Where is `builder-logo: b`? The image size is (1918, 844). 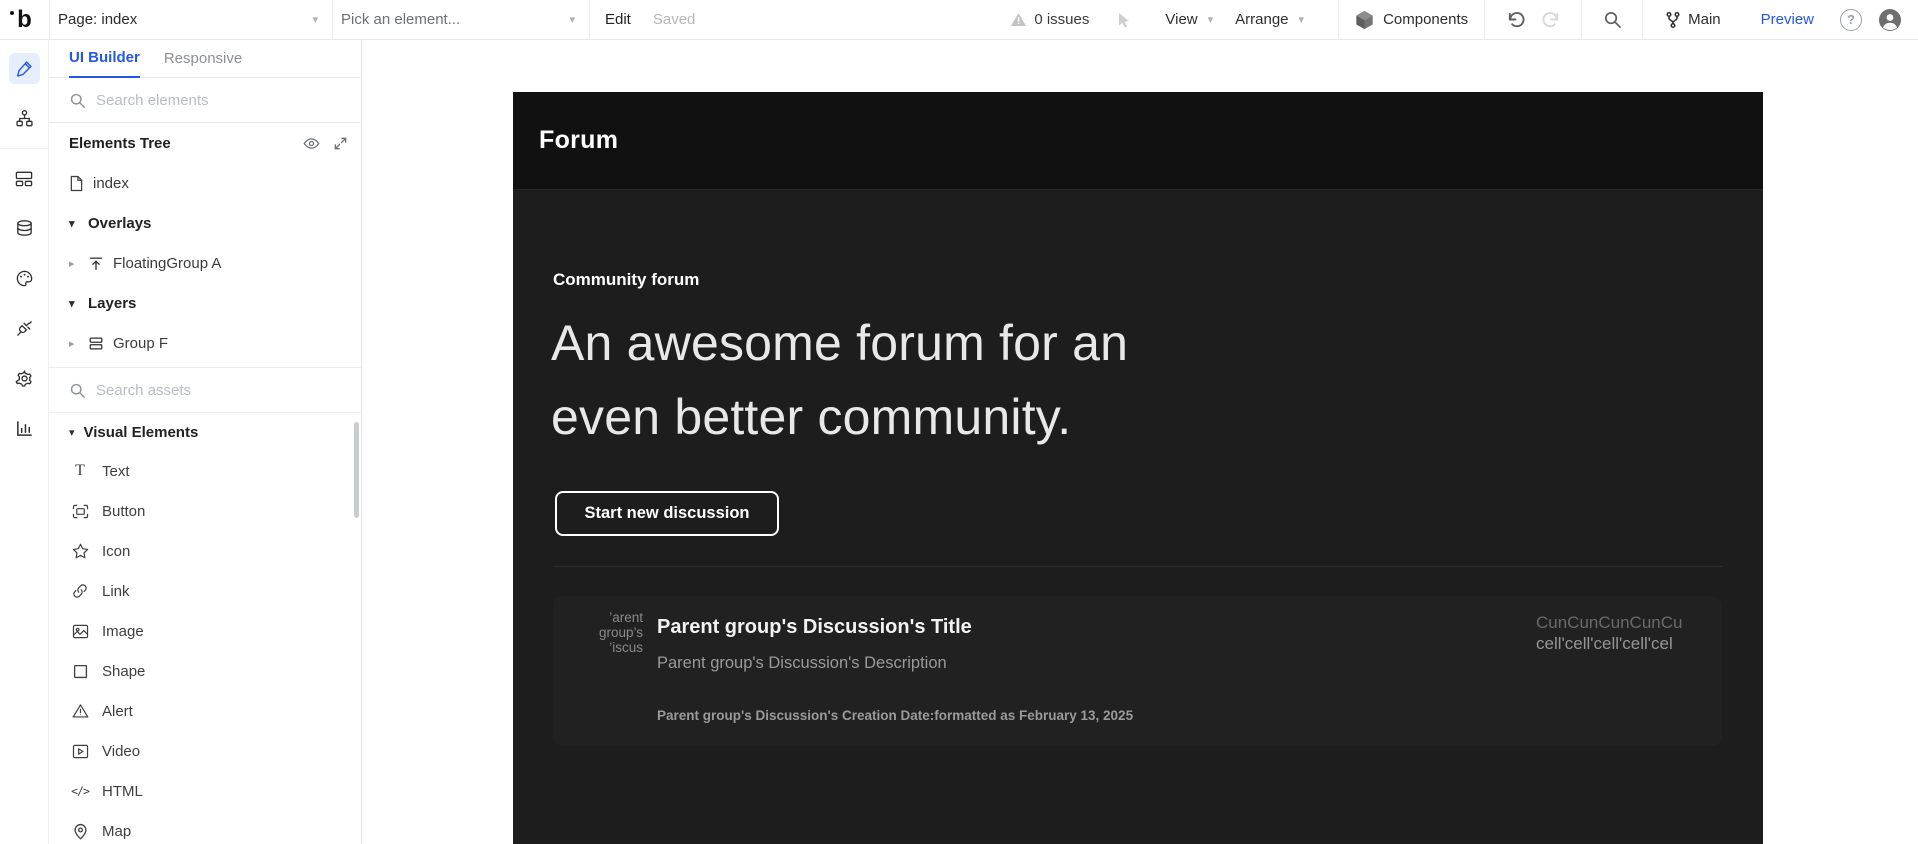 builder-logo: b is located at coordinates (24, 20).